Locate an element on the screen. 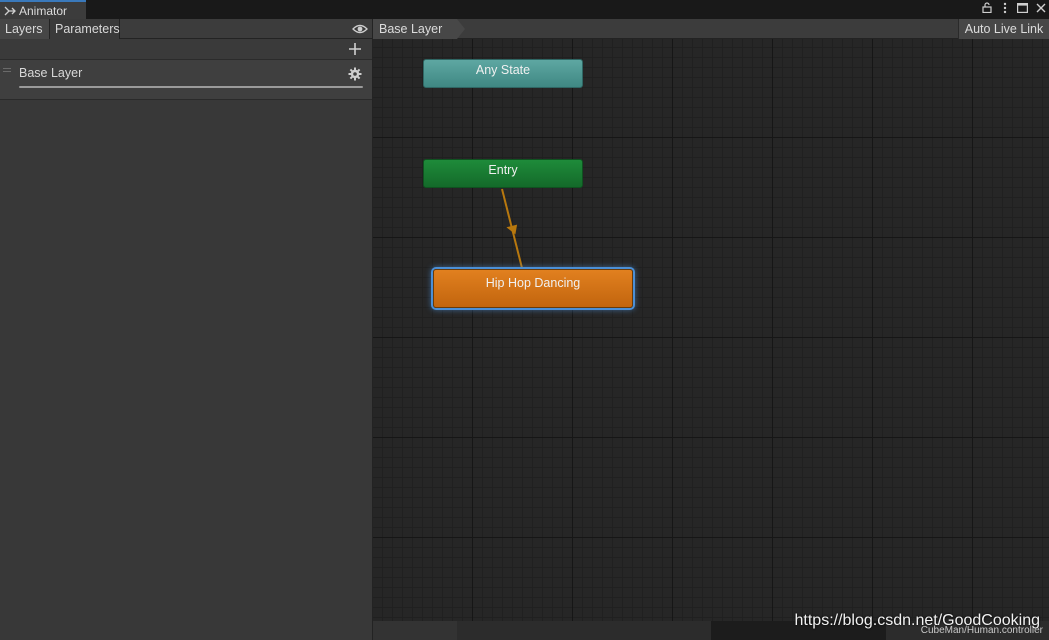  layer-row-base-layer: Base Layer is located at coordinates (186, 80).